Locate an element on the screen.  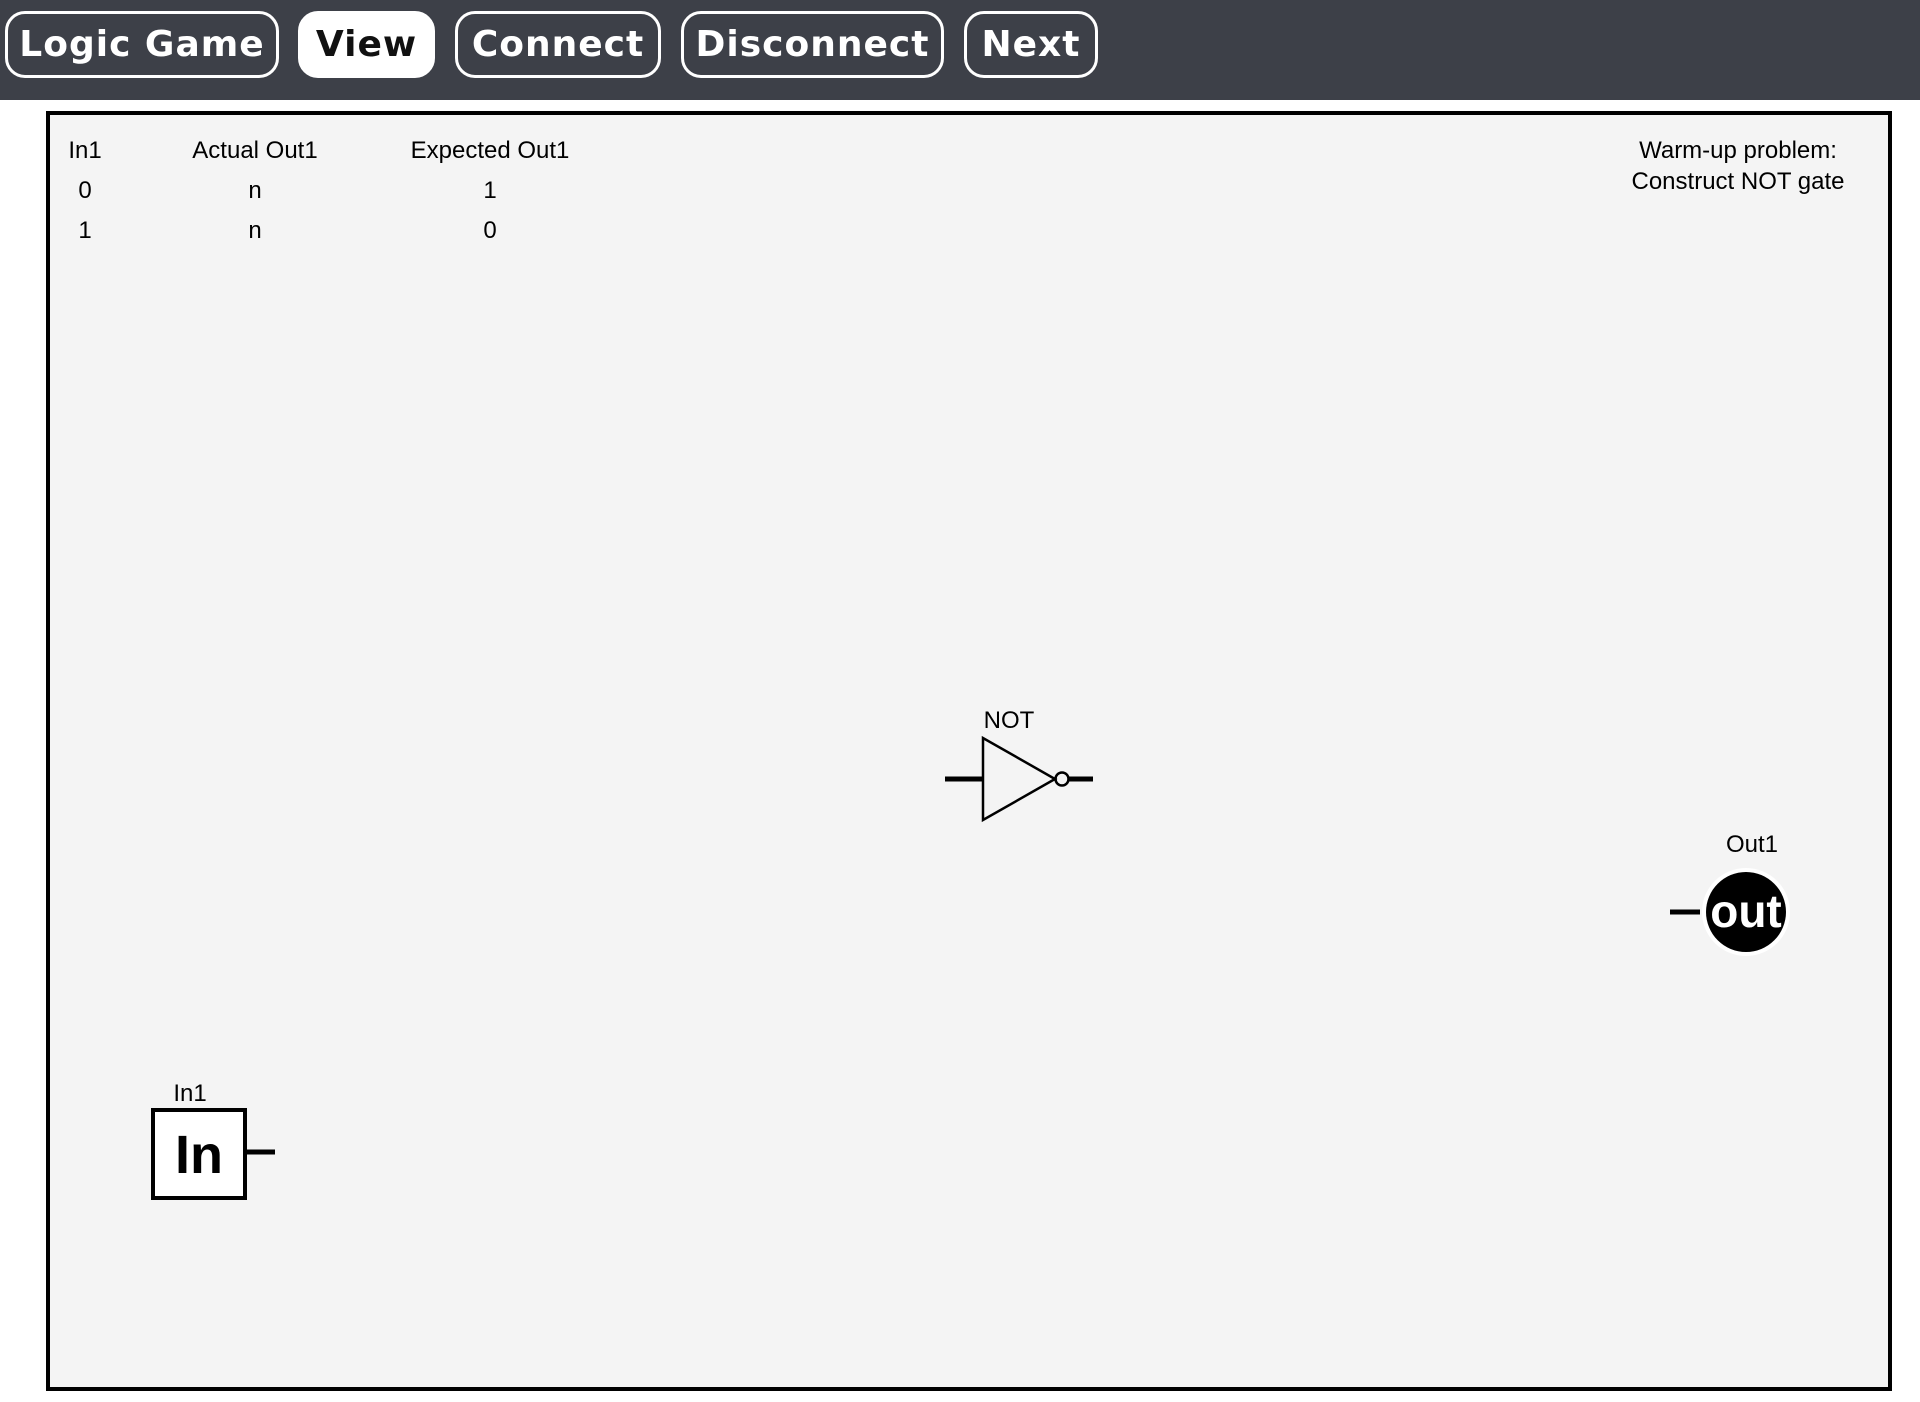
header-actual-out1: Actual Out1 is located at coordinates (255, 150).